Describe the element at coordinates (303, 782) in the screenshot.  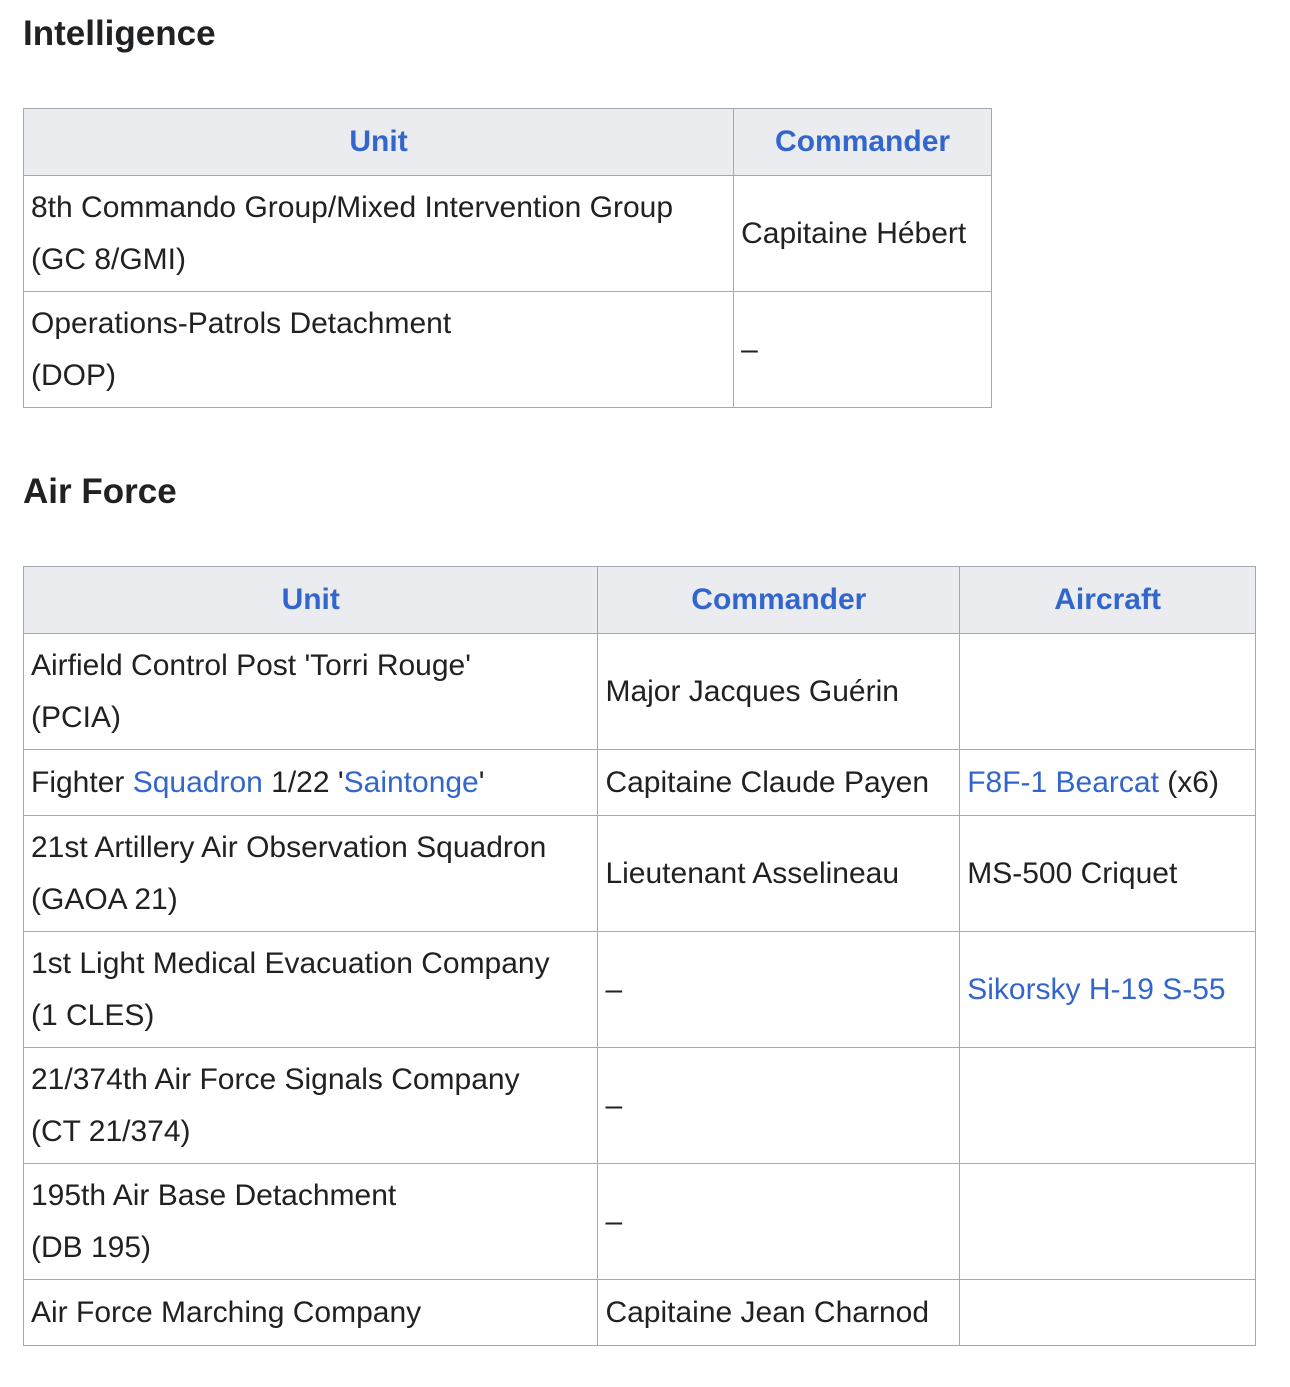
I see `unit-text: 1/22 '` at that location.